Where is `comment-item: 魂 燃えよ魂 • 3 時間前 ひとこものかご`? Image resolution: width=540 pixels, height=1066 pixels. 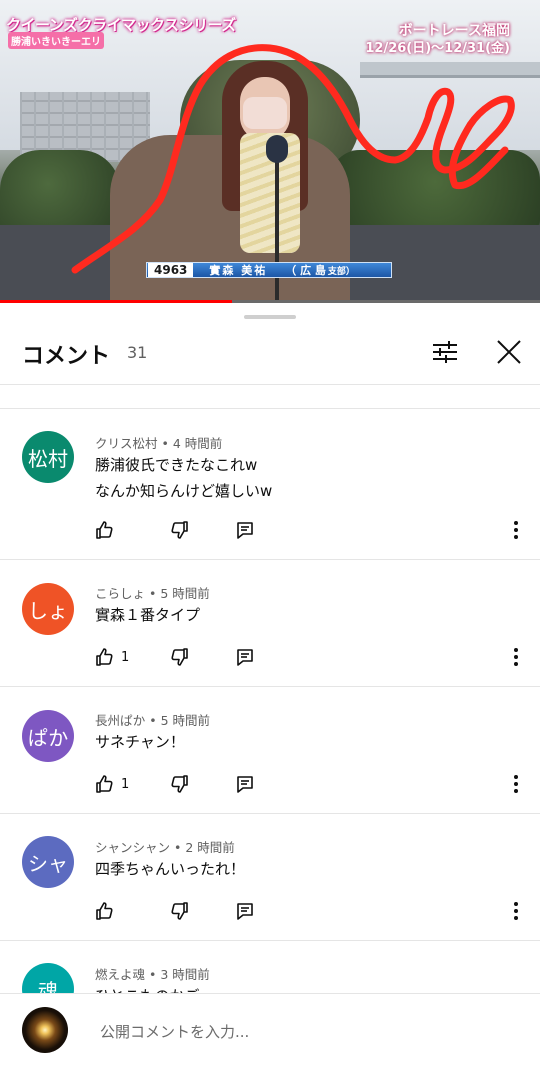 comment-item: 魂 燃えよ魂 • 3 時間前 ひとこものかご is located at coordinates (270, 967).